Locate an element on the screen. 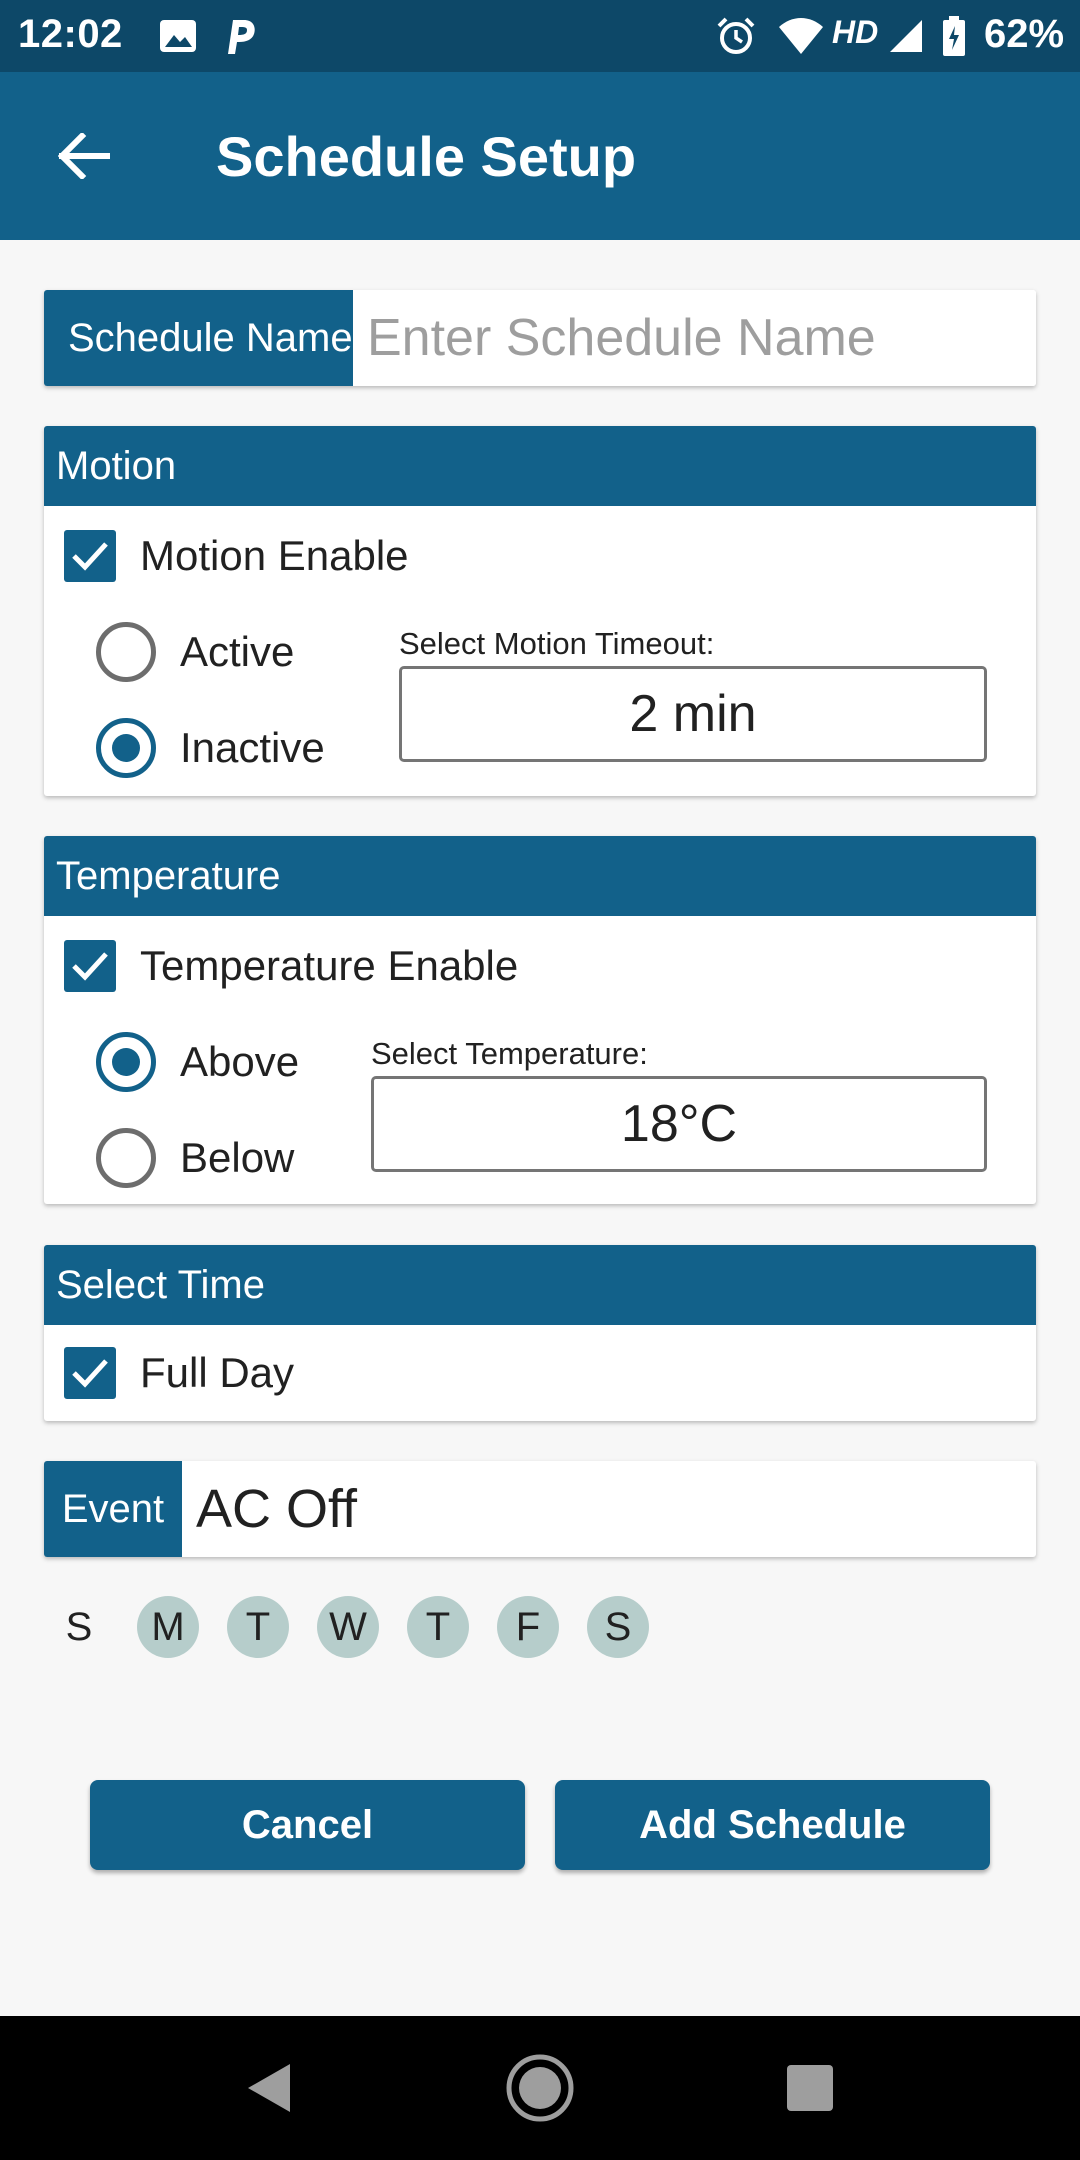 This screenshot has width=1080, height=2160. full-day-checkbox: Full Day is located at coordinates (179, 1373).